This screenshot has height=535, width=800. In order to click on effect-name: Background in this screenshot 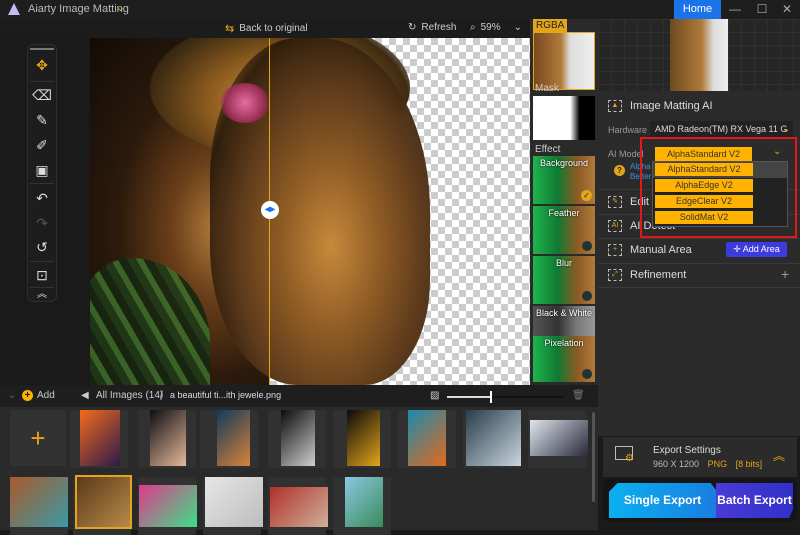, I will do `click(564, 163)`.